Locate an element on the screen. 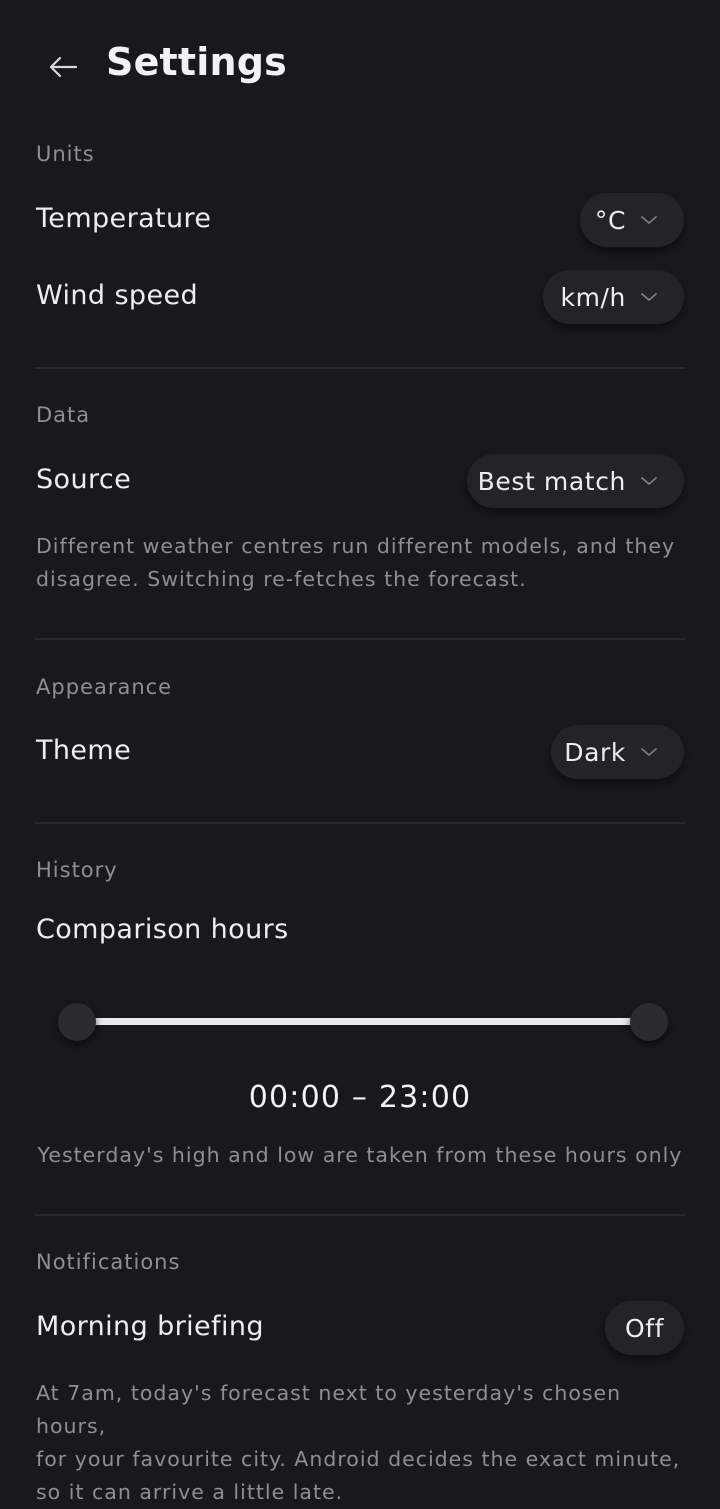  temperature-unit-dropdown: °C is located at coordinates (632, 220).